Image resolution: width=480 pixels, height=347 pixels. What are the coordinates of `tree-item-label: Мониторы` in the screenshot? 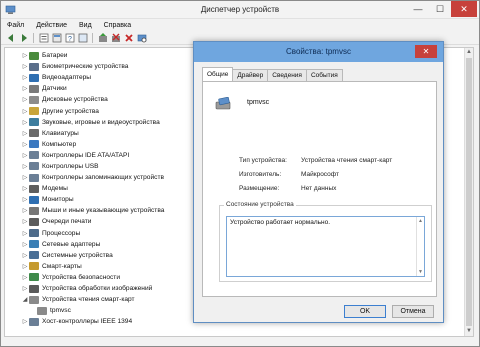 It's located at (58, 200).